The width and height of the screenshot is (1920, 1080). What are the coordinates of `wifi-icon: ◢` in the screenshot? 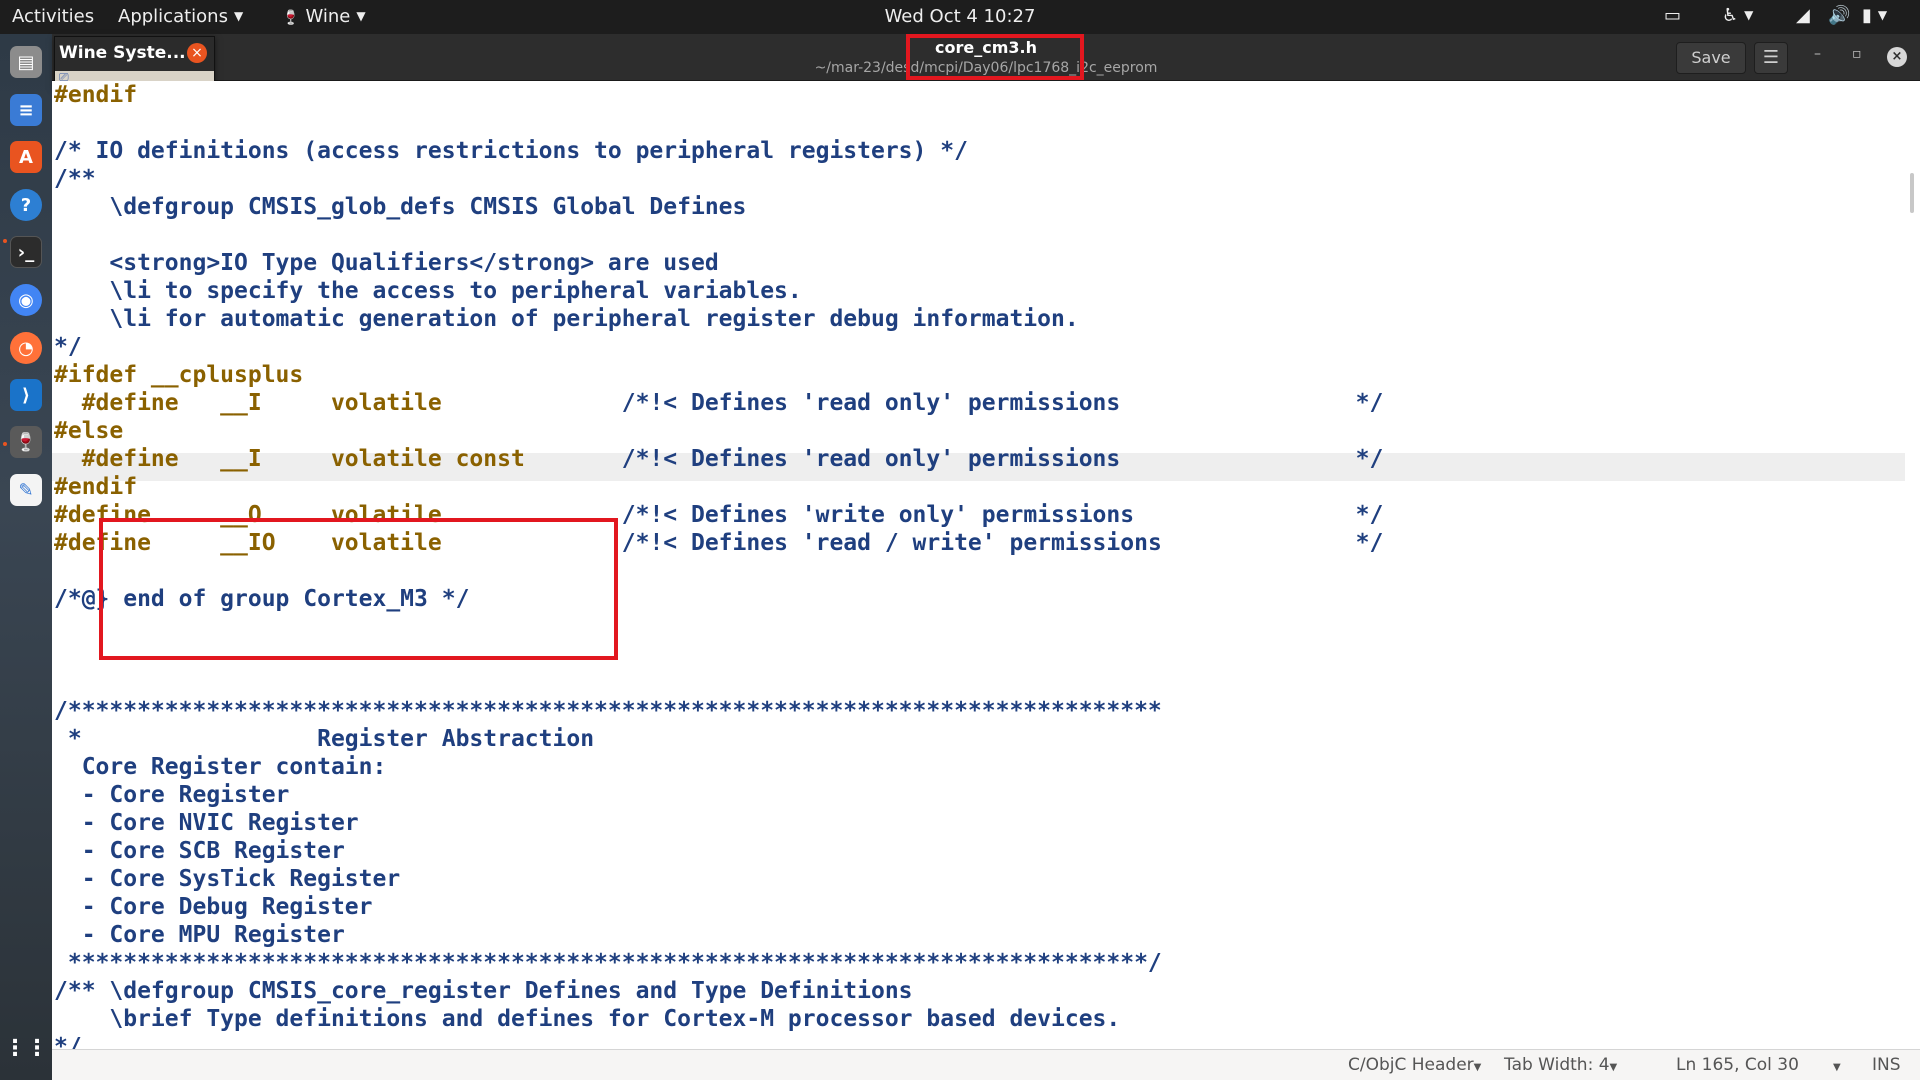 It's located at (1803, 15).